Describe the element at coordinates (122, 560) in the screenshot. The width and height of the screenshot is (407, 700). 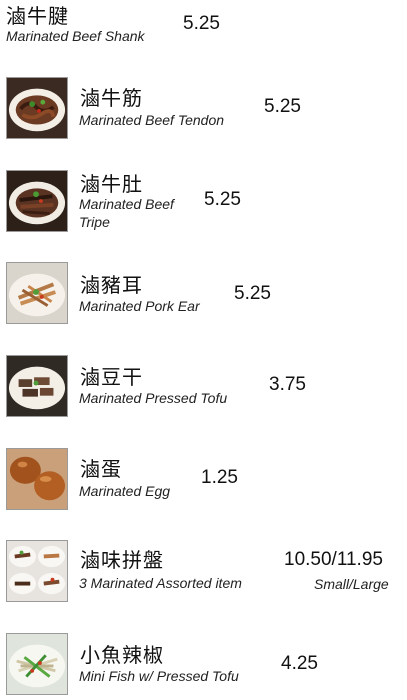
I see `item-name-zh: 滷味拼盤` at that location.